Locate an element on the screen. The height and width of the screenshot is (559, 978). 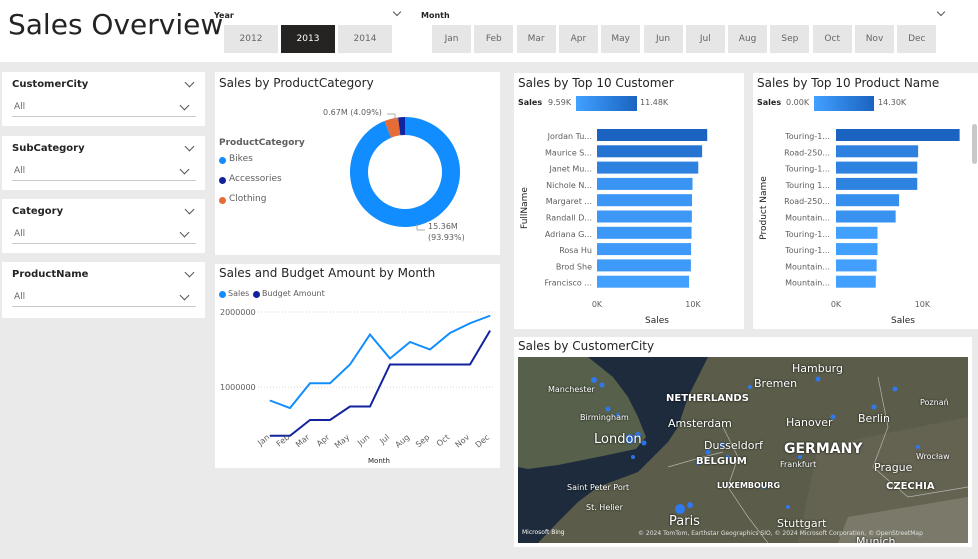
year-button-2014: 2014 is located at coordinates (365, 39).